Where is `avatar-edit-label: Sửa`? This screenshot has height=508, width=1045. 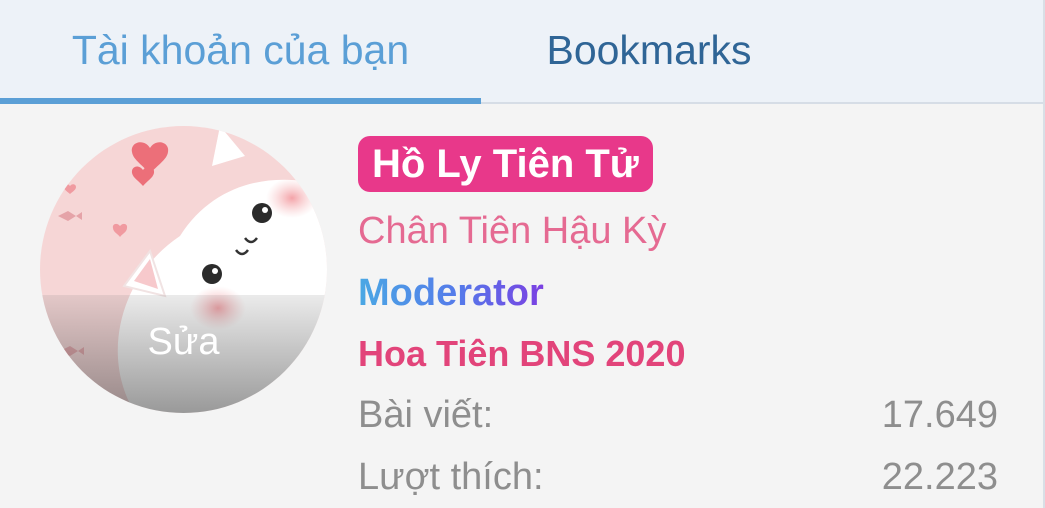 avatar-edit-label: Sửa is located at coordinates (183, 342).